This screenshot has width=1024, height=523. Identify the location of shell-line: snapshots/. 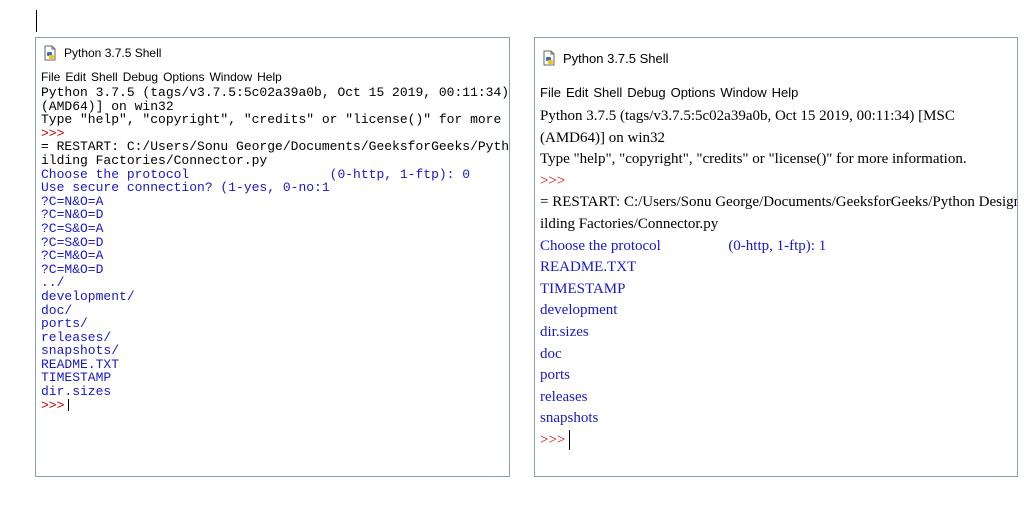
(80, 351).